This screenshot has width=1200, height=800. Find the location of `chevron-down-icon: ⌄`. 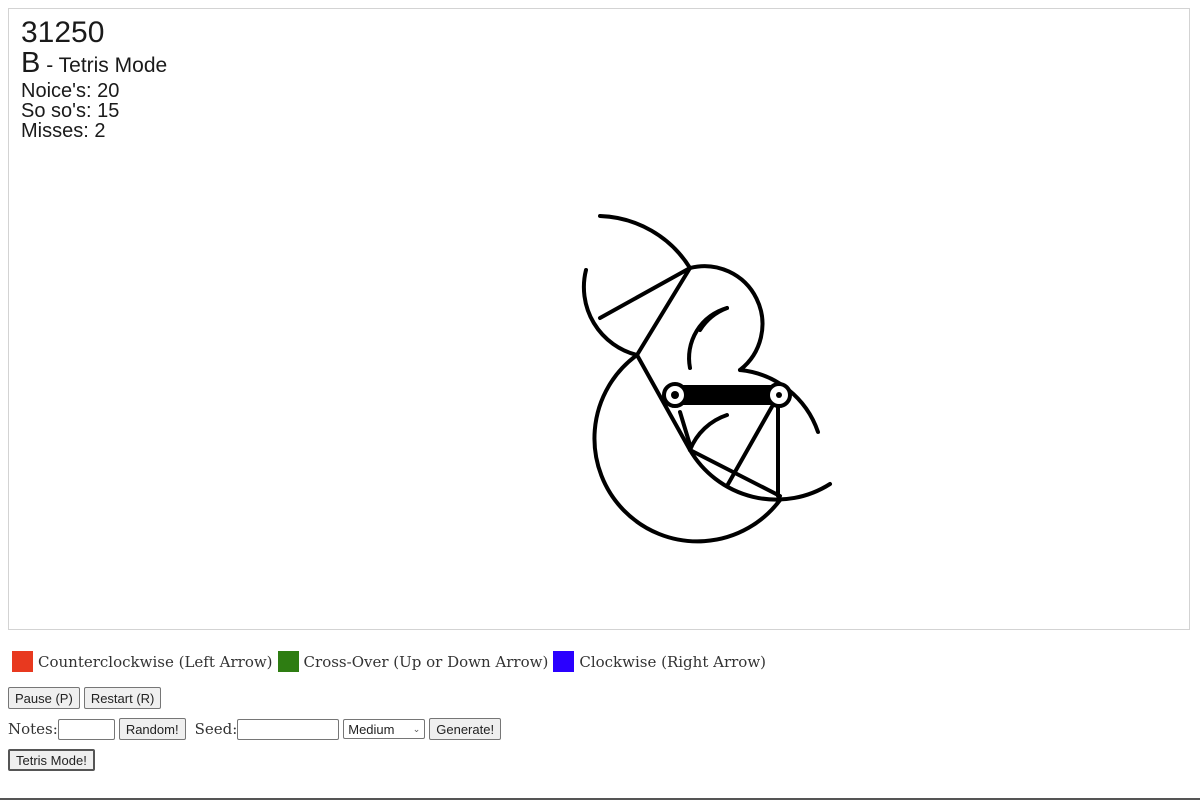

chevron-down-icon: ⌄ is located at coordinates (416, 728).